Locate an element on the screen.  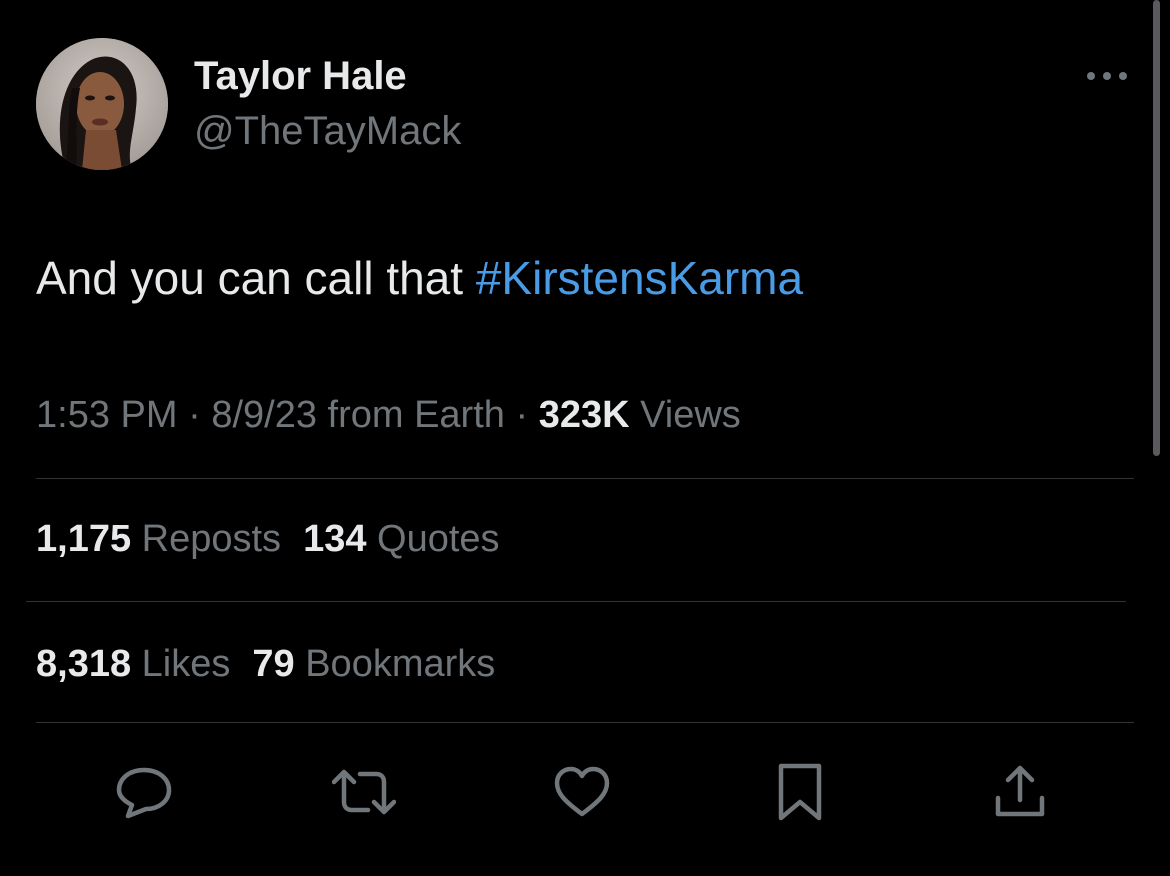
tweet-date-source: 8/9/23 from Earth is located at coordinates (358, 415).